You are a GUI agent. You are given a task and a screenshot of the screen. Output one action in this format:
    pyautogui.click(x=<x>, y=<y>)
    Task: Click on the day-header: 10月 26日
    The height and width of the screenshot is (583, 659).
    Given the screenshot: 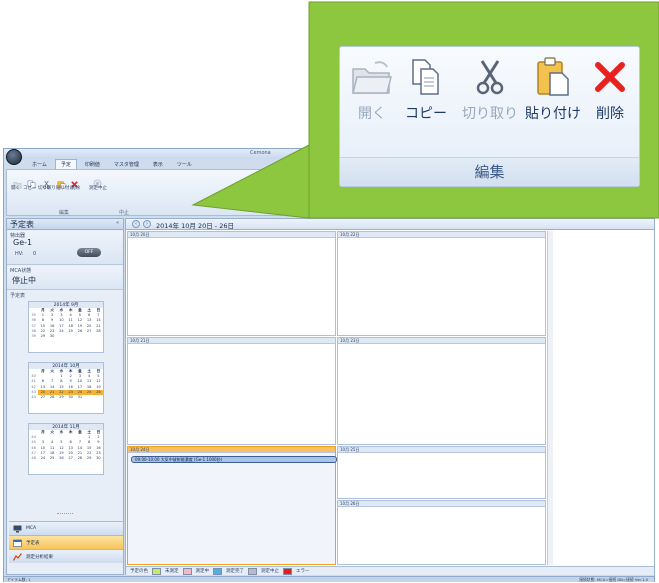 What is the action you would take?
    pyautogui.click(x=441, y=504)
    